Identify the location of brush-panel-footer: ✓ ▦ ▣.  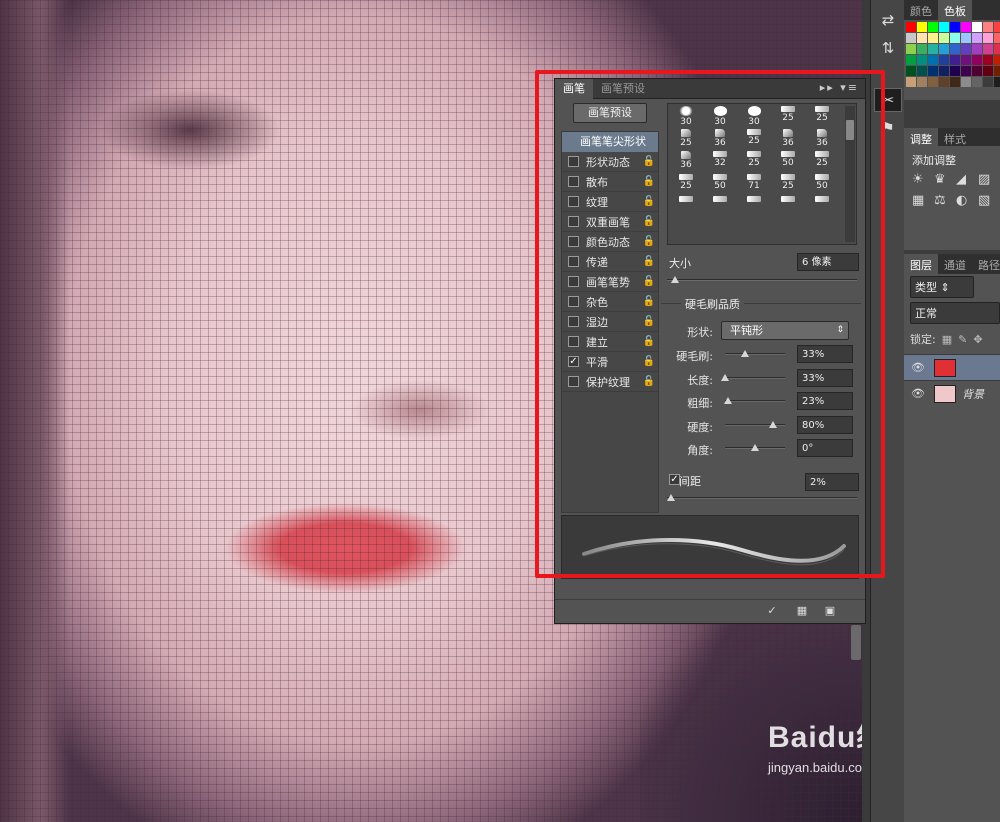
(710, 611).